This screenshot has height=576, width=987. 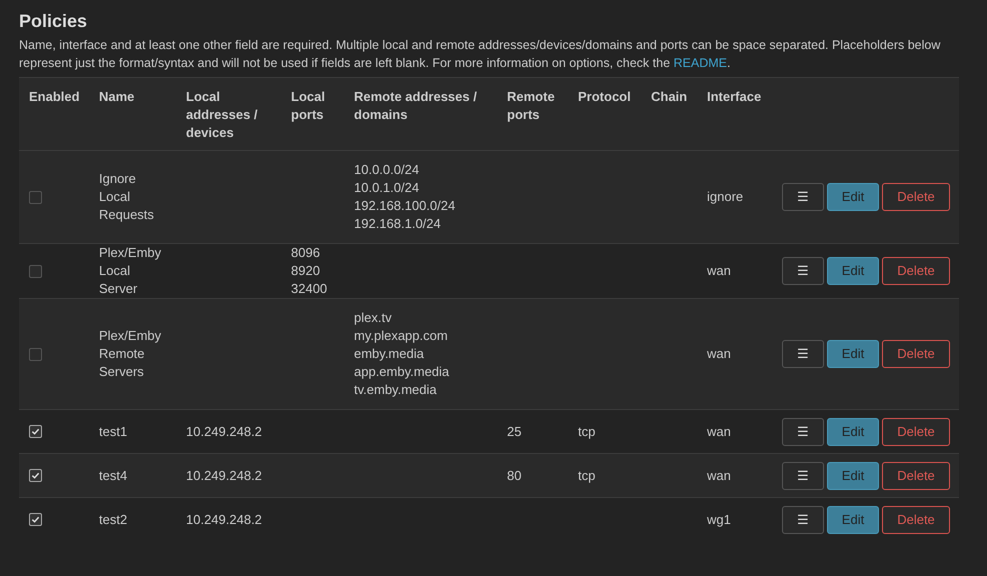 I want to click on policy-name: test2, so click(x=113, y=519).